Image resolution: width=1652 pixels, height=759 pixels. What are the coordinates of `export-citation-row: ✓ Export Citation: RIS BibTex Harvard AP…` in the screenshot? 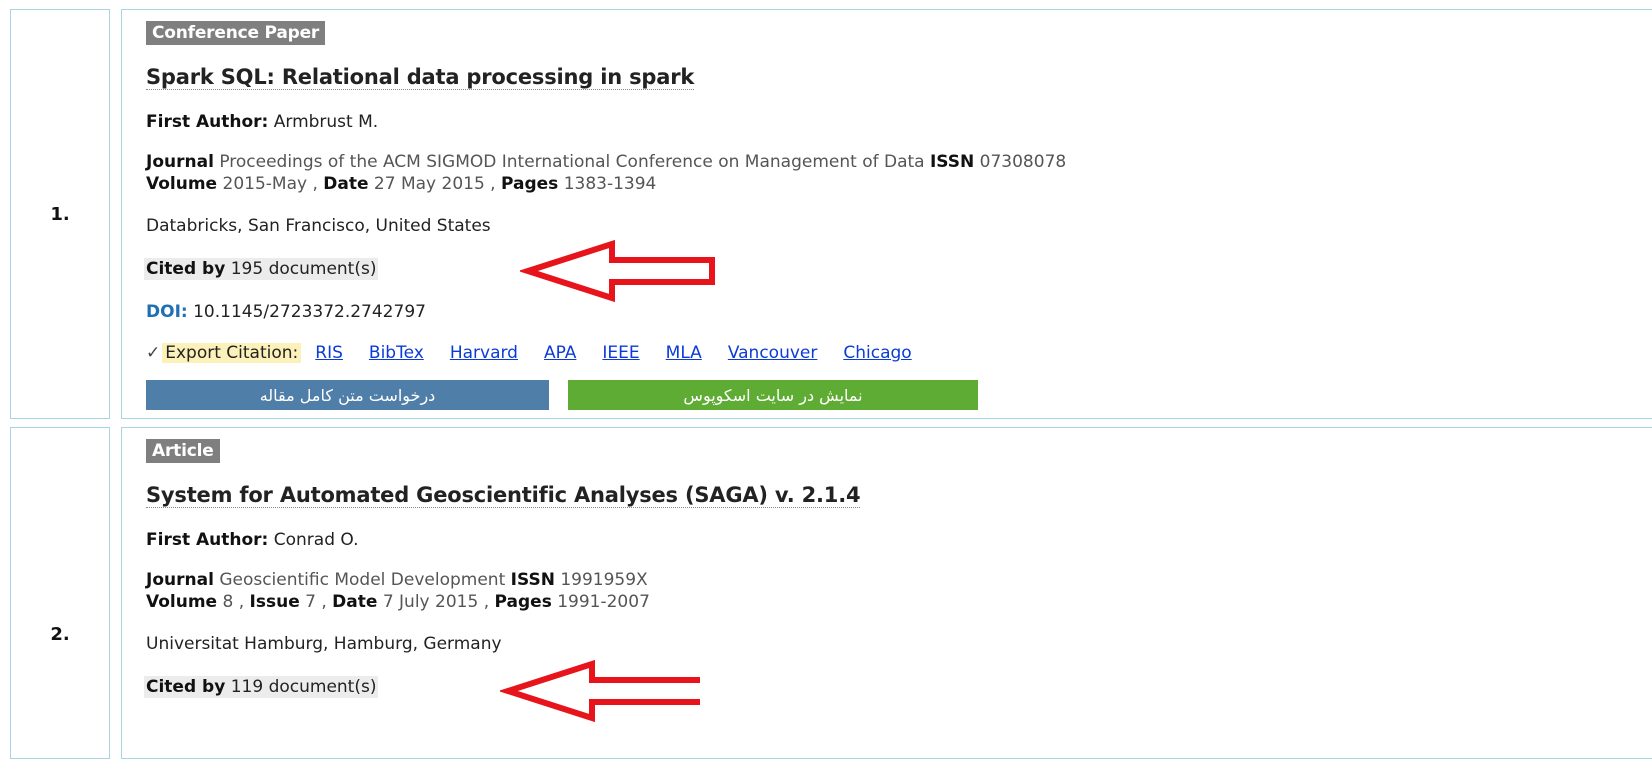 It's located at (542, 353).